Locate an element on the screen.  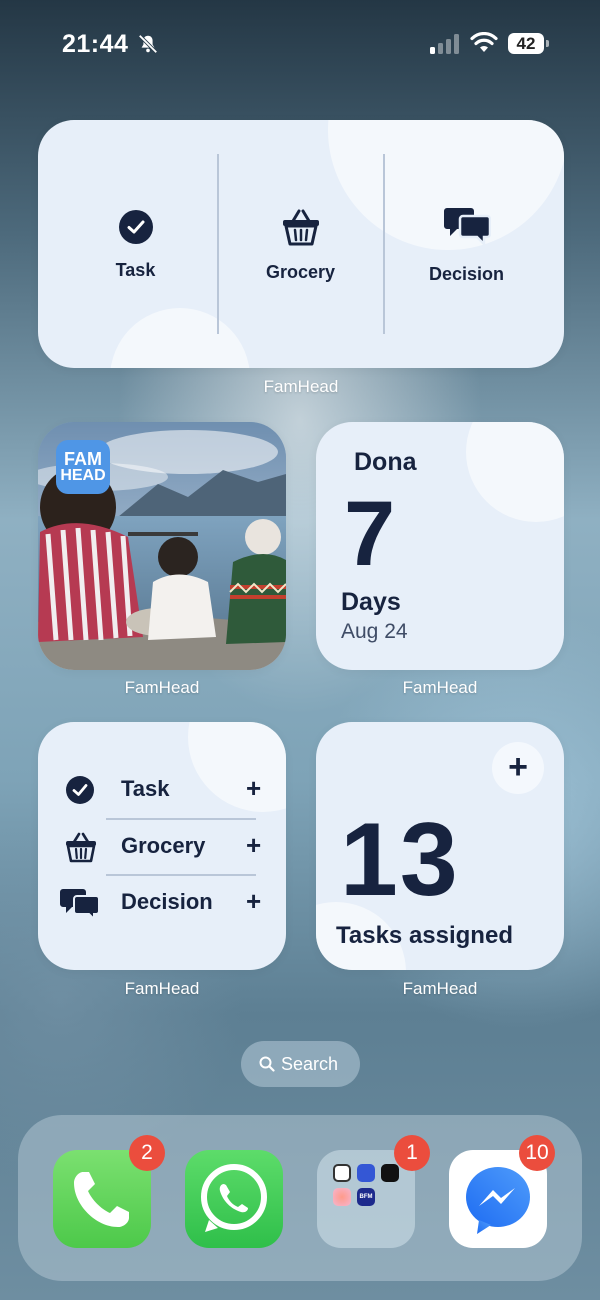
search-pill: Search is located at coordinates (300, 1064).